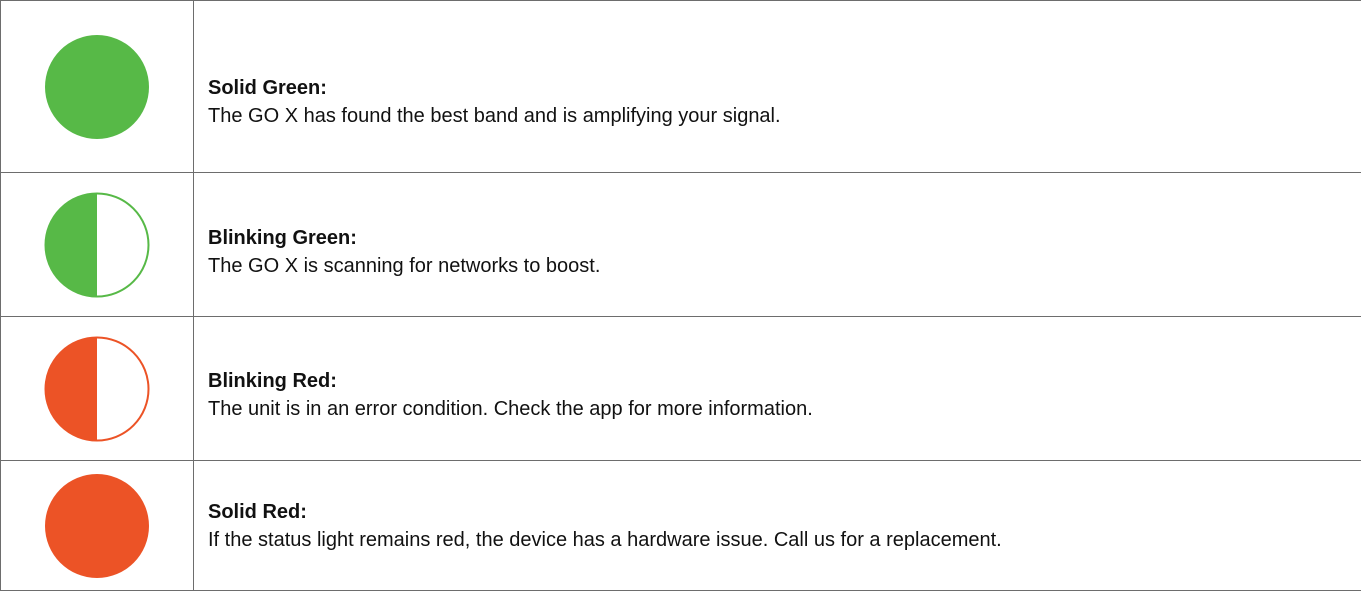 Image resolution: width=1361 pixels, height=591 pixels. Describe the element at coordinates (784, 238) in the screenshot. I see `status-title: Blinking Green:` at that location.